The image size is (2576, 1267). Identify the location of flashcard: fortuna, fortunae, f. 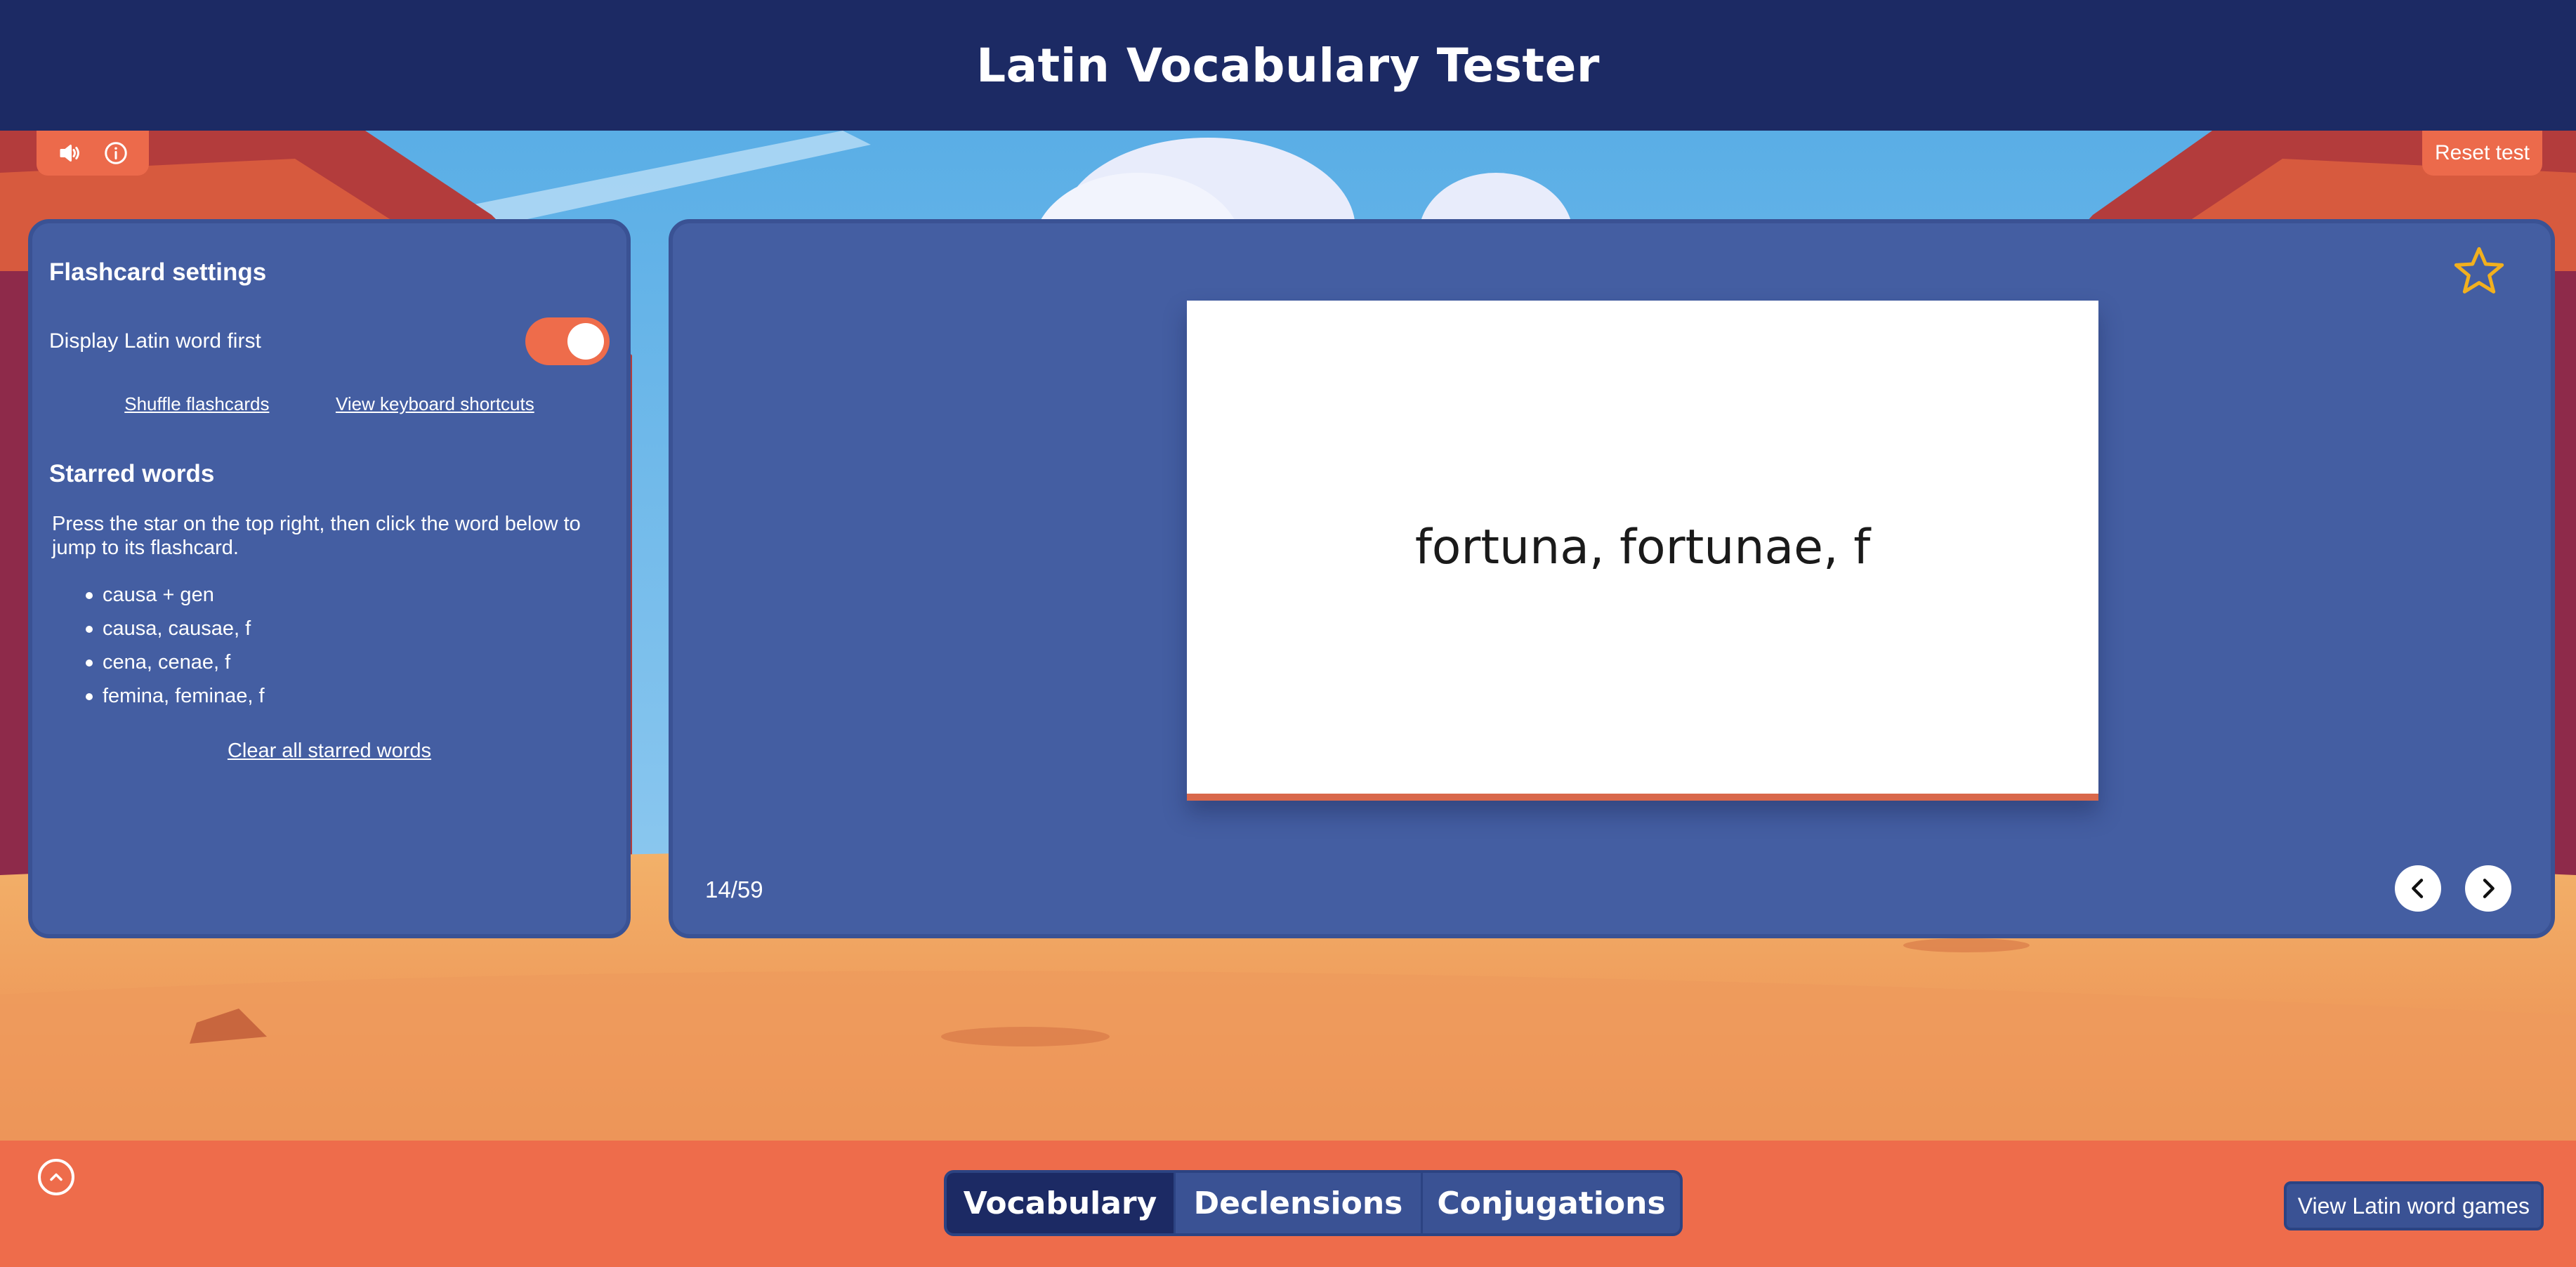
(1642, 551).